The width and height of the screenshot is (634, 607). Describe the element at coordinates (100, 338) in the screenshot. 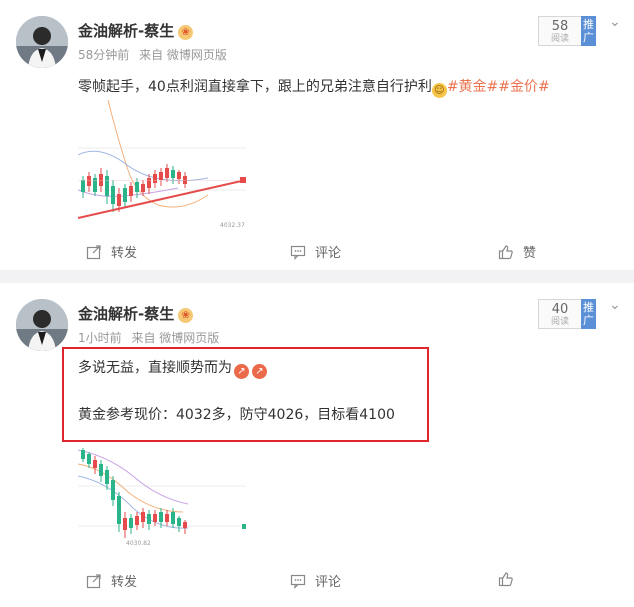

I see `post-time: 1小时前` at that location.